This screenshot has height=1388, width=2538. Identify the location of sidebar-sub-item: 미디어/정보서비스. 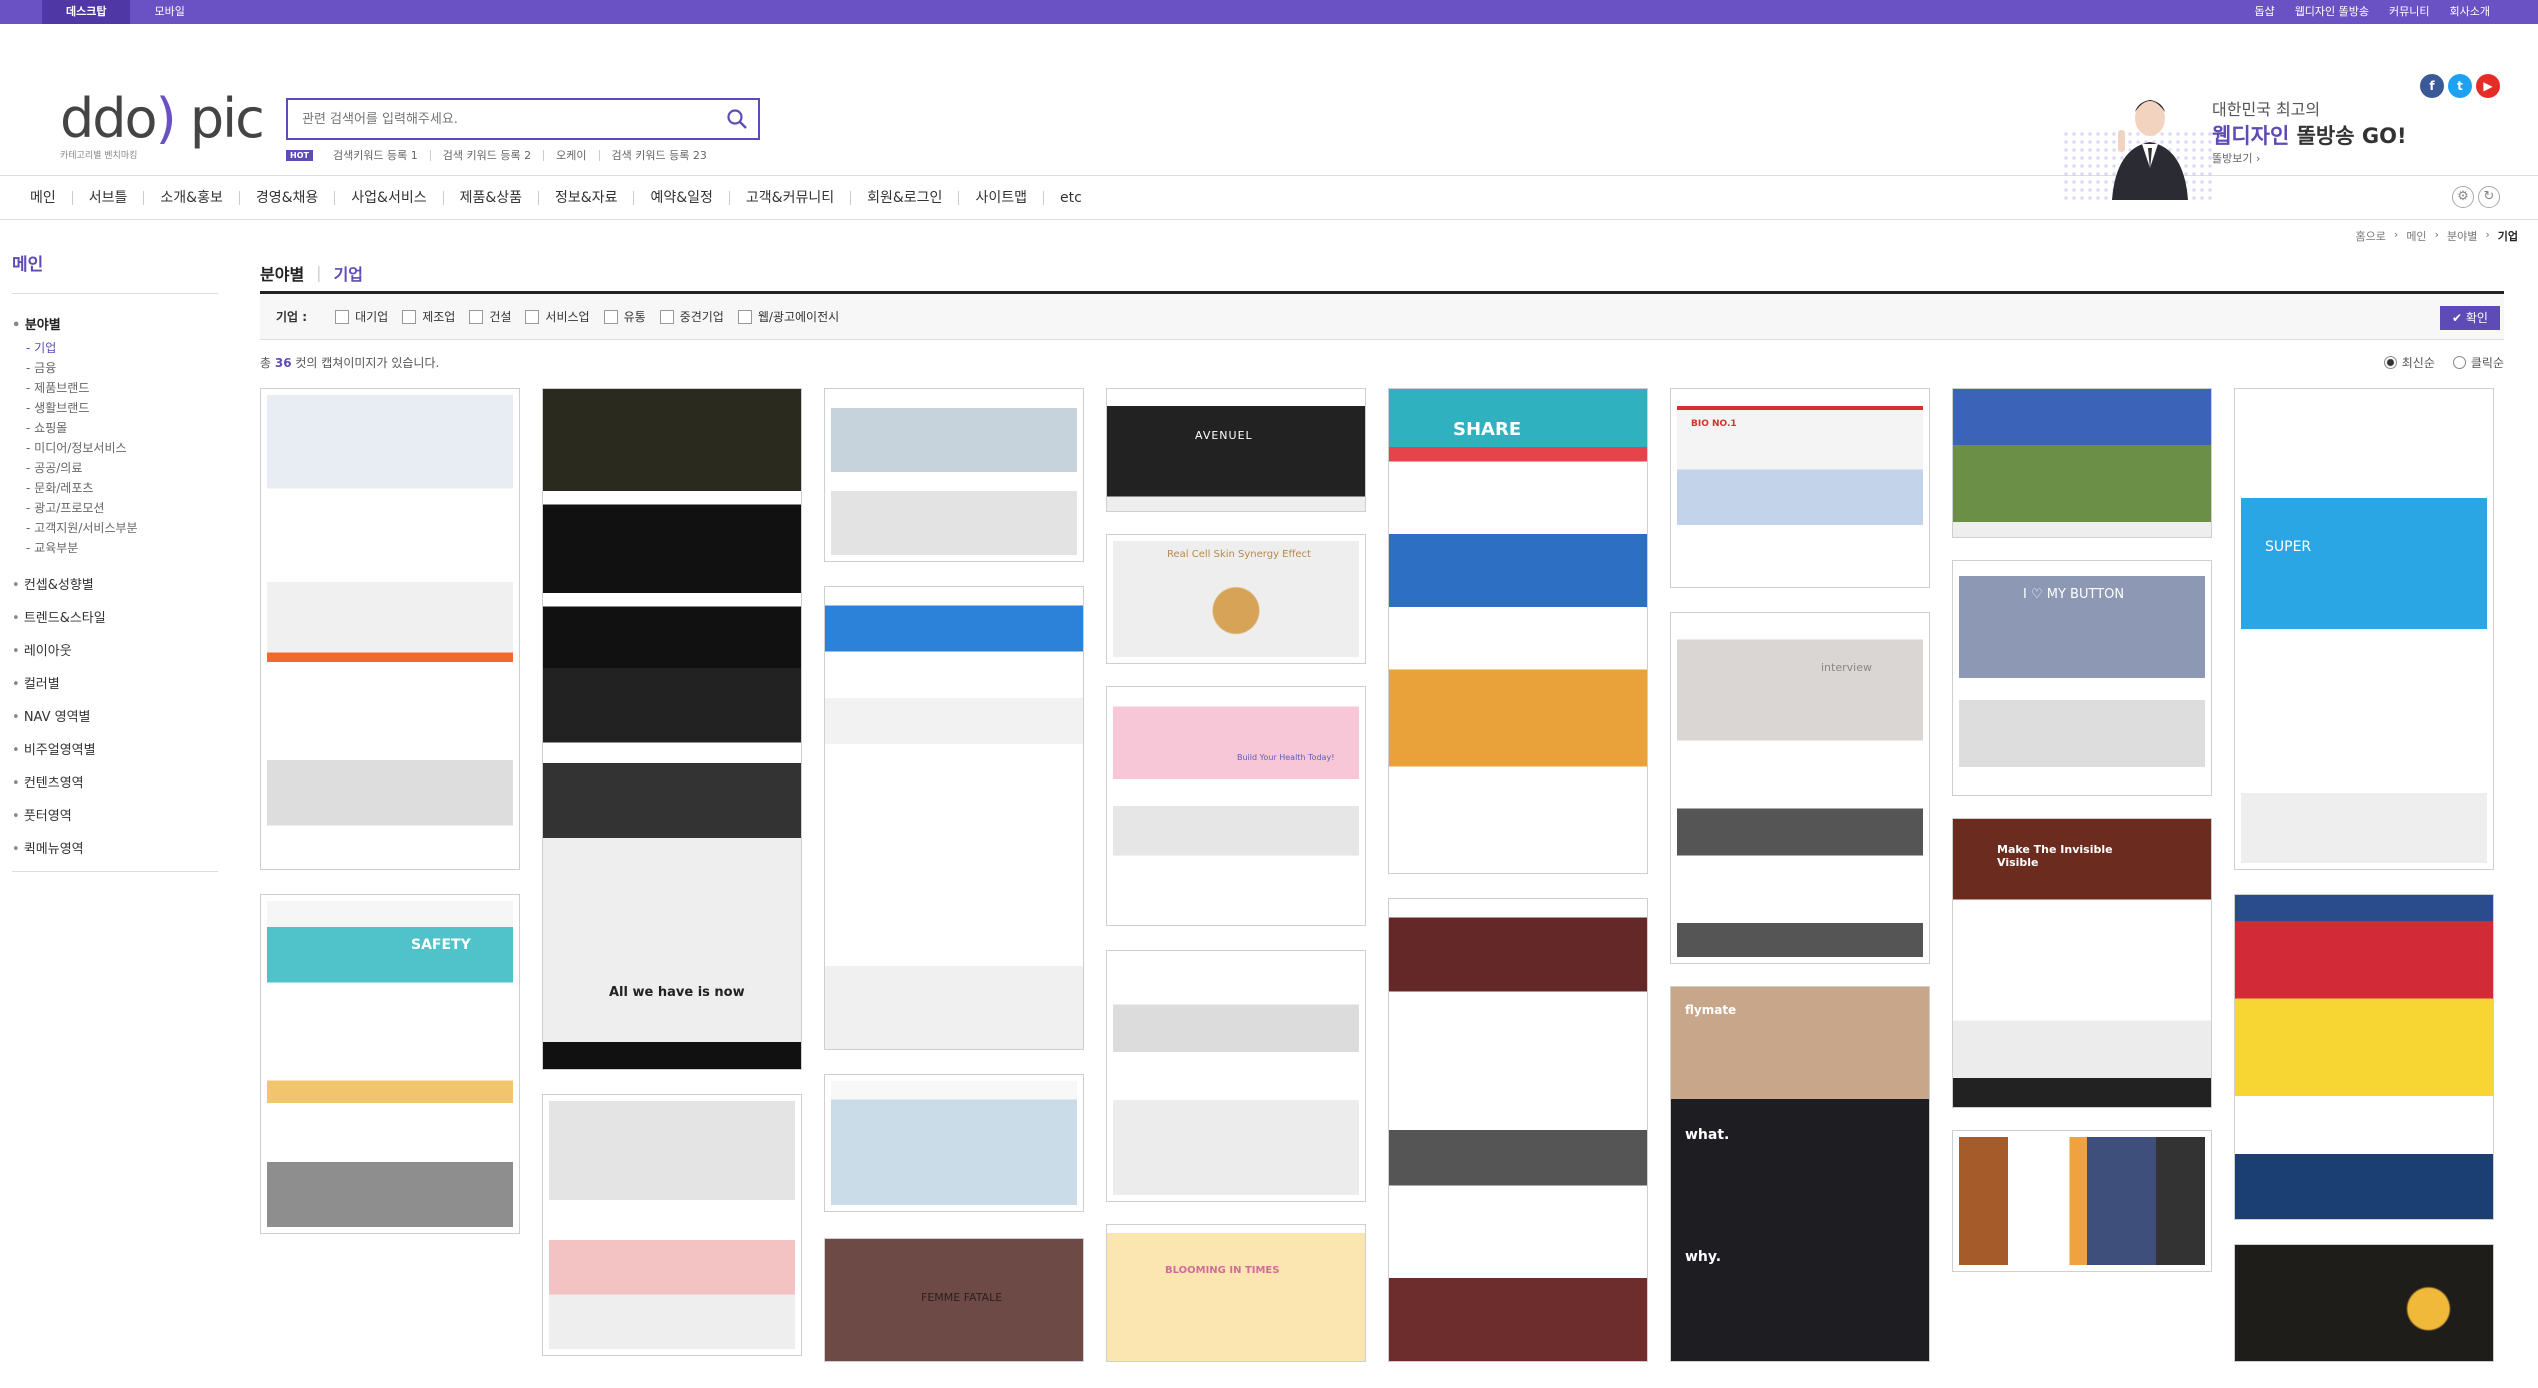
(122, 448).